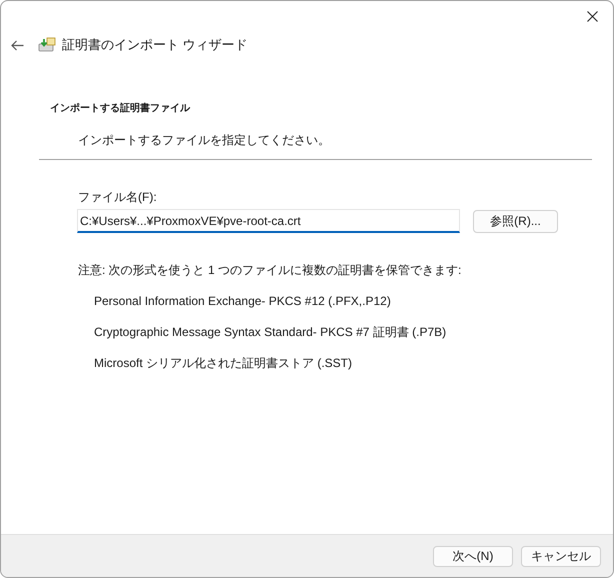  I want to click on page-heading: インポートする証明書ファイル, so click(121, 109).